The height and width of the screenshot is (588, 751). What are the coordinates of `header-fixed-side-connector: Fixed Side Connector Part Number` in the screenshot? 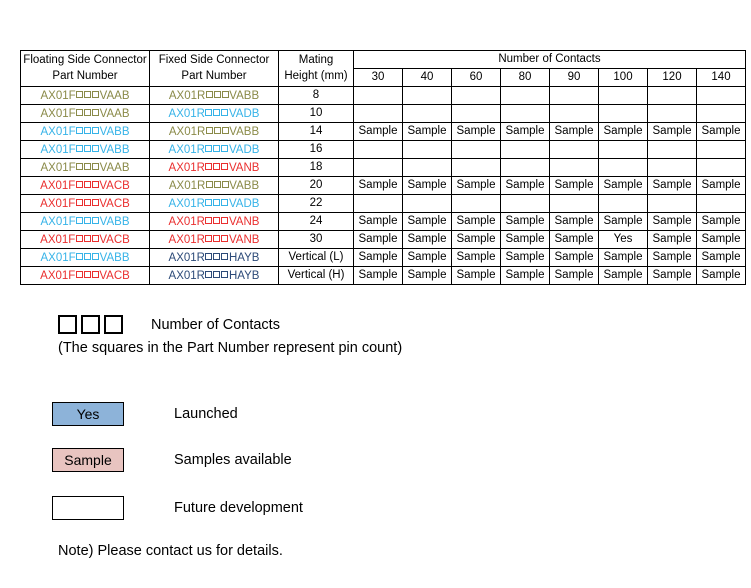 It's located at (214, 68).